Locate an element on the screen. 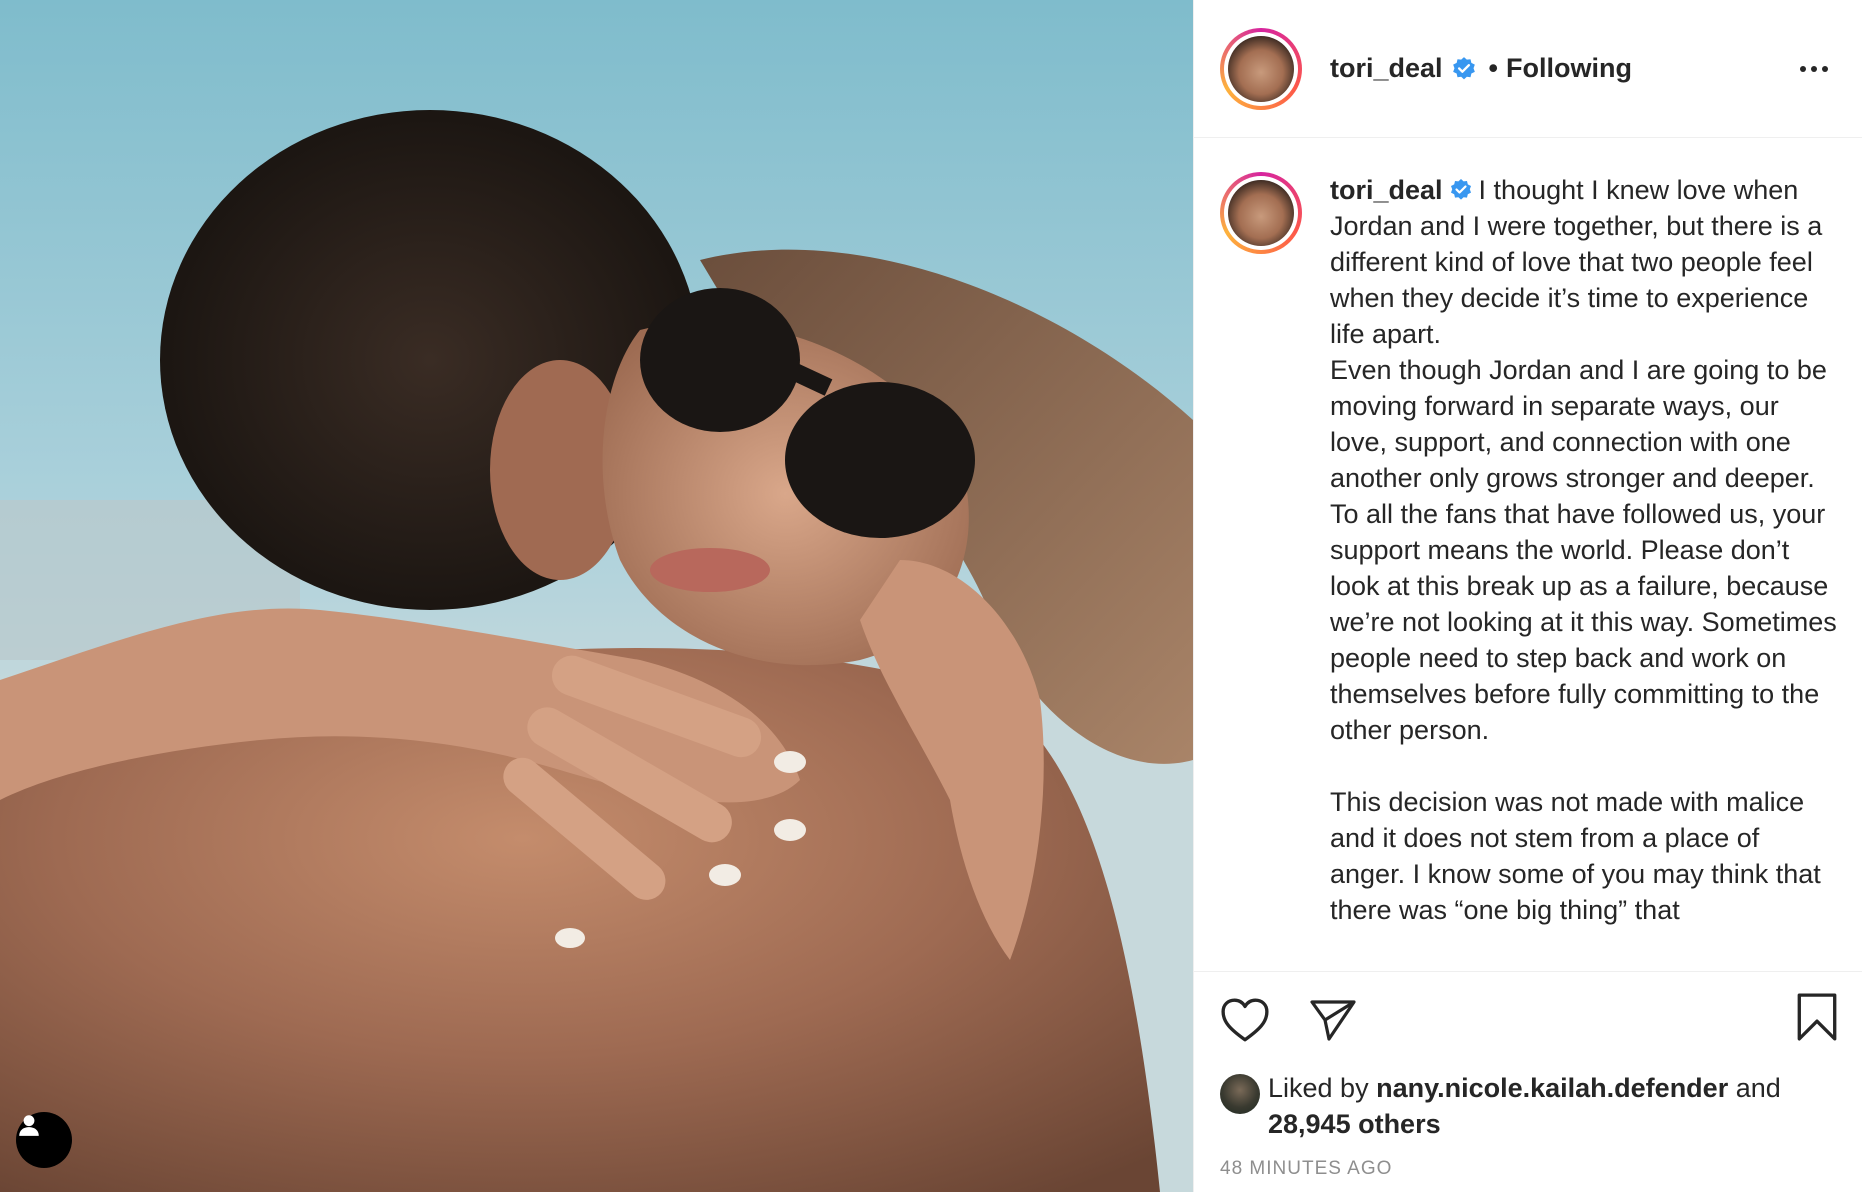  liker-avatar is located at coordinates (1240, 1094).